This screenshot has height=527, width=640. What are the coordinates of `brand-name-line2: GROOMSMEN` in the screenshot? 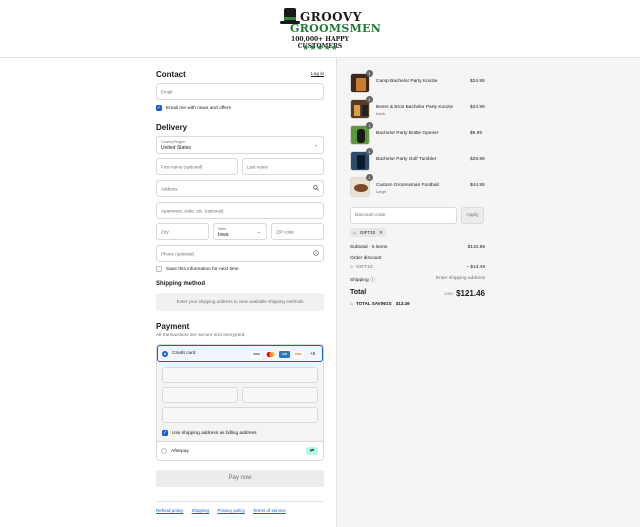 It's located at (336, 28).